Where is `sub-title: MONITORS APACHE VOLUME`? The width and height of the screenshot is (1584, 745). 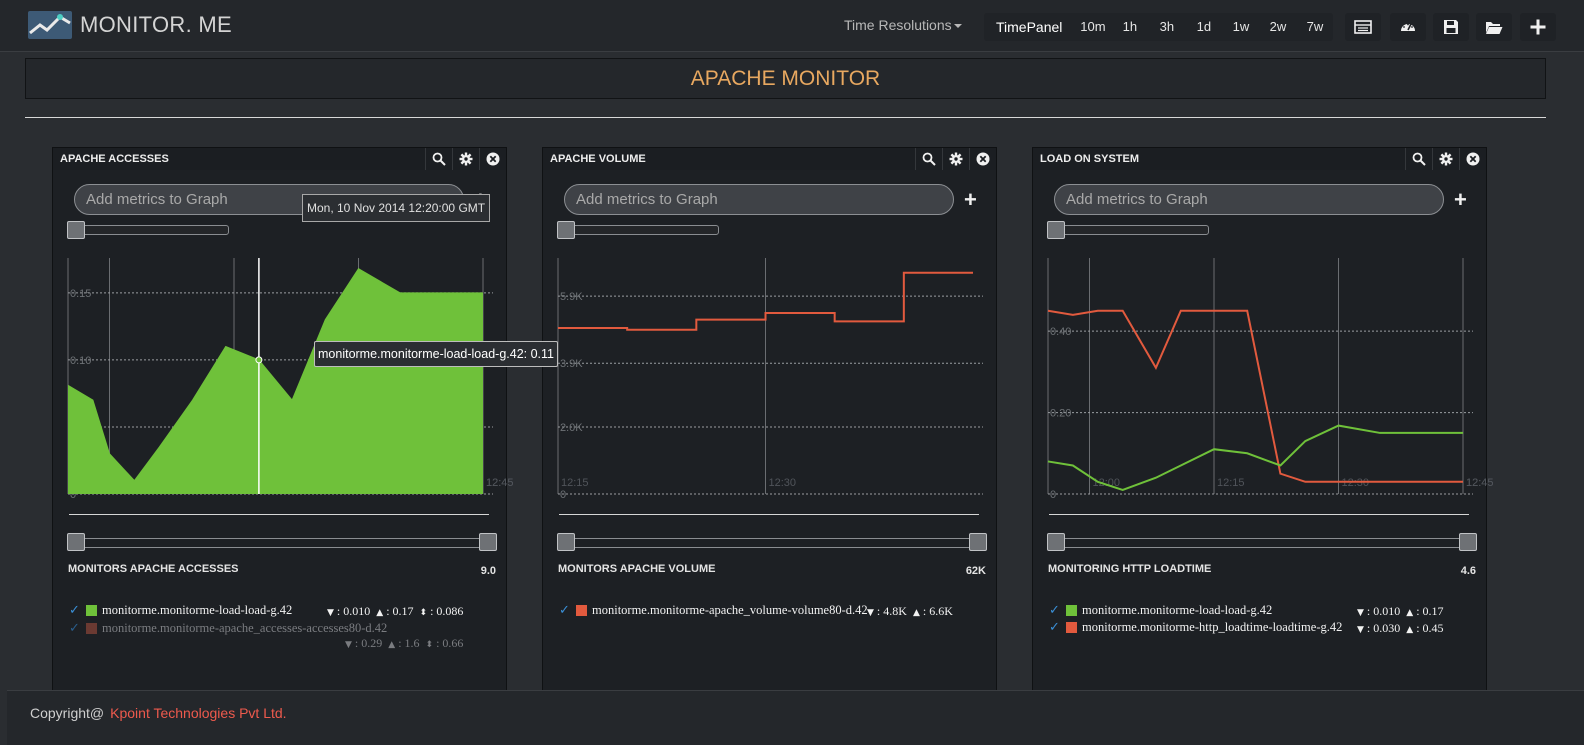
sub-title: MONITORS APACHE VOLUME is located at coordinates (637, 569).